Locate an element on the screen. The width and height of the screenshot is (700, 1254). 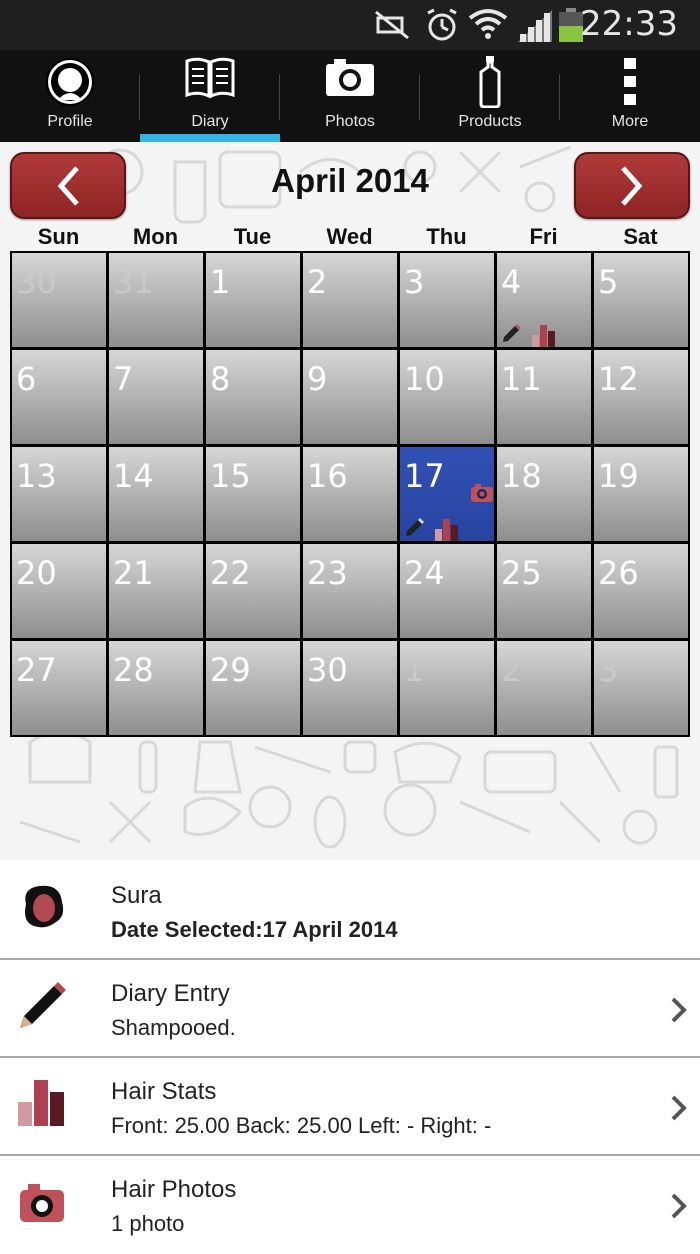
day-number: 4 is located at coordinates (511, 282).